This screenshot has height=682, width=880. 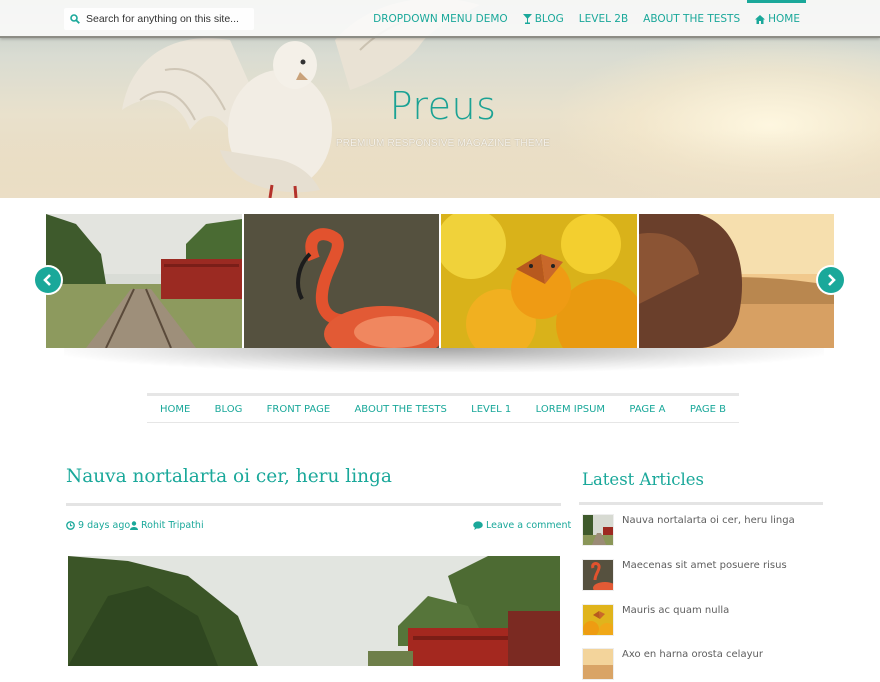 I want to click on slider-prev-button, so click(x=48, y=280).